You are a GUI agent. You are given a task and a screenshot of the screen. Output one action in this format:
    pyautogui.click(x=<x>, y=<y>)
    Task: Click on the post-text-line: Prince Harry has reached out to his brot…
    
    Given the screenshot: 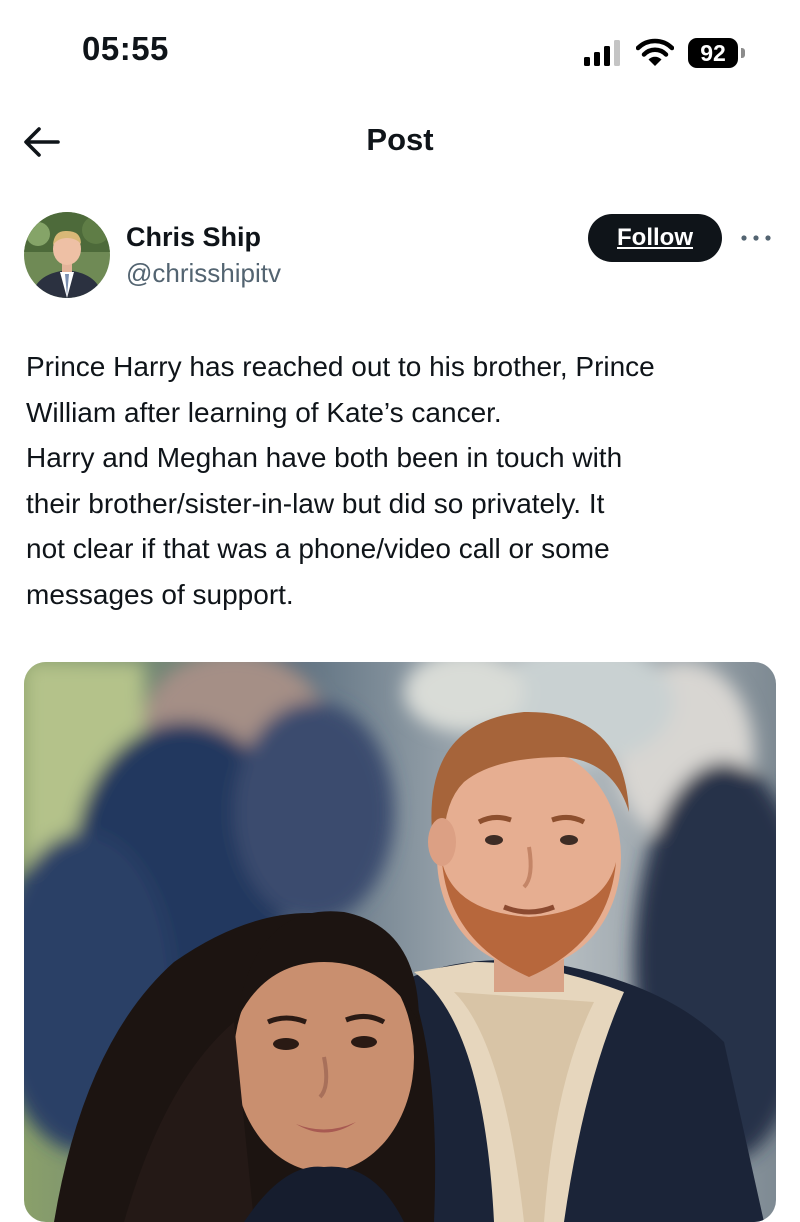 What is the action you would take?
    pyautogui.click(x=340, y=366)
    